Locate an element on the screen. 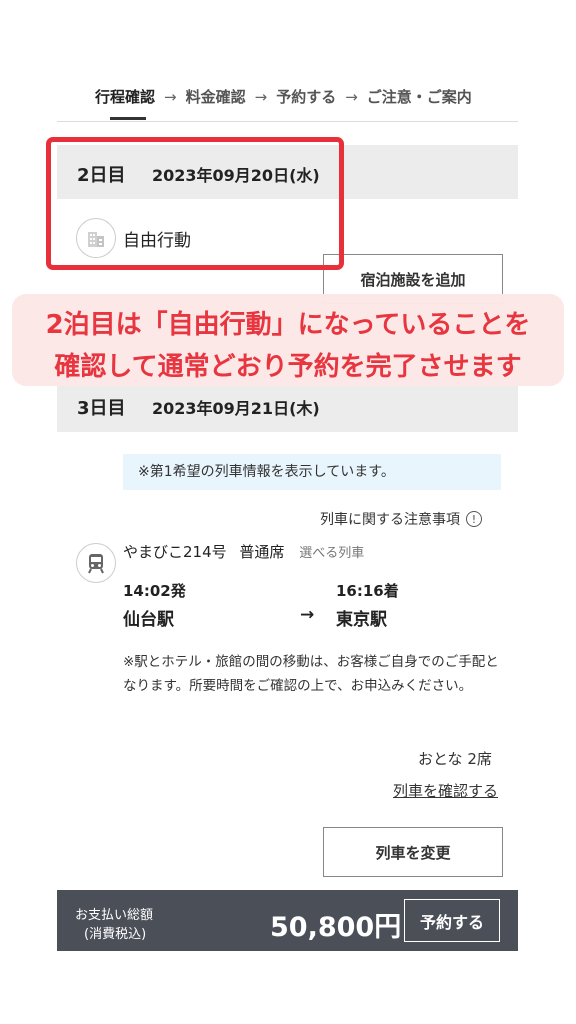 This screenshot has height=1024, width=576. step-price-confirm: 料金確認 is located at coordinates (215, 97).